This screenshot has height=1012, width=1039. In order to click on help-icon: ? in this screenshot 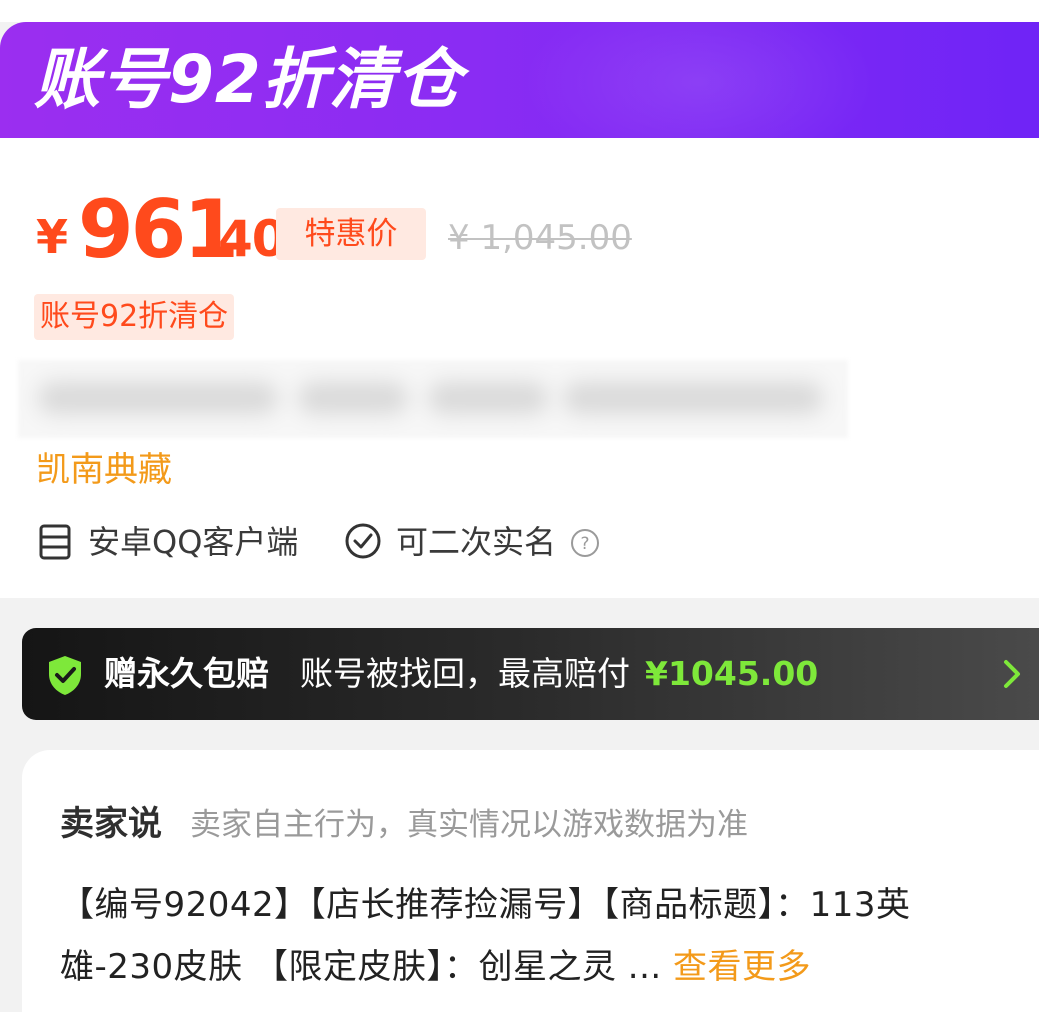, I will do `click(585, 543)`.